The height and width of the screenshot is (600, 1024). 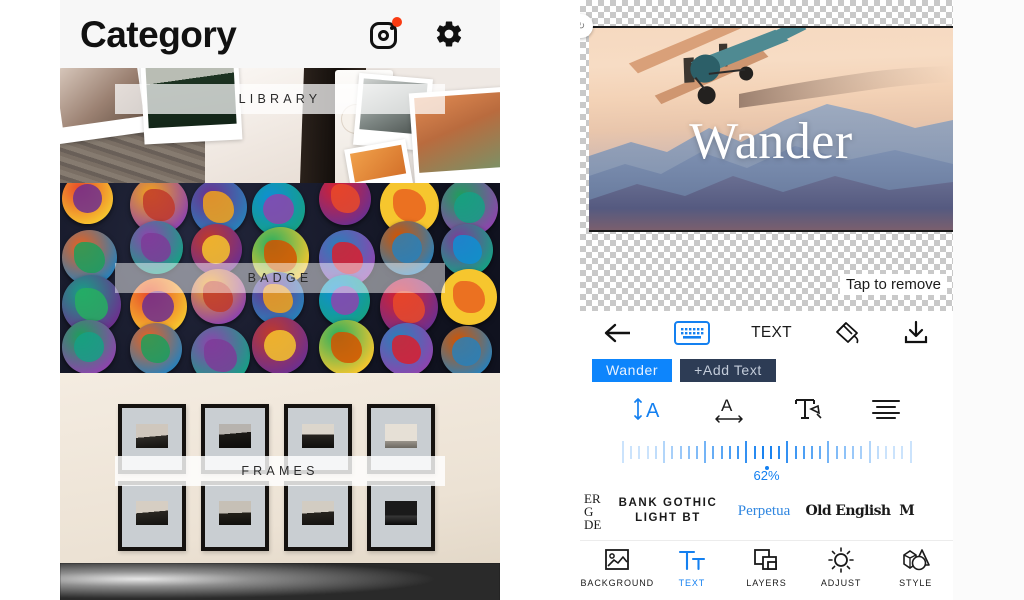 What do you see at coordinates (848, 511) in the screenshot?
I see `font-option-old-english: Old English` at bounding box center [848, 511].